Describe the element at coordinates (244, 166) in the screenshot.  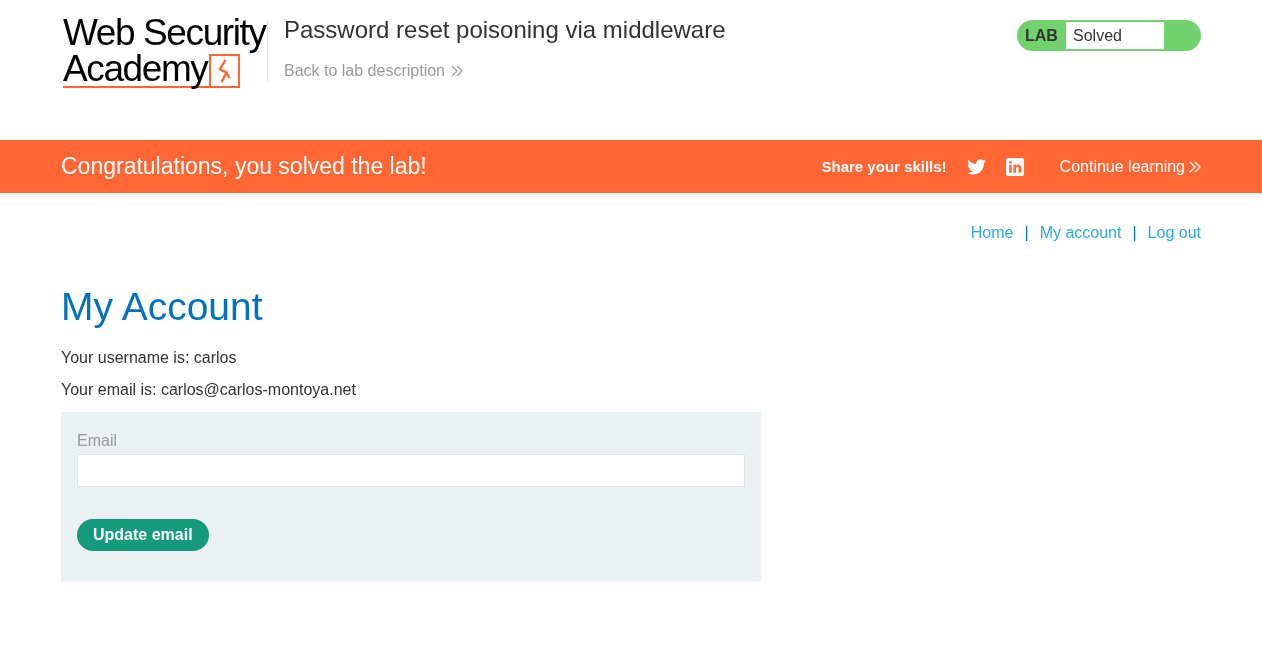
I see `banner-message: Congratulations, you solved the lab!` at that location.